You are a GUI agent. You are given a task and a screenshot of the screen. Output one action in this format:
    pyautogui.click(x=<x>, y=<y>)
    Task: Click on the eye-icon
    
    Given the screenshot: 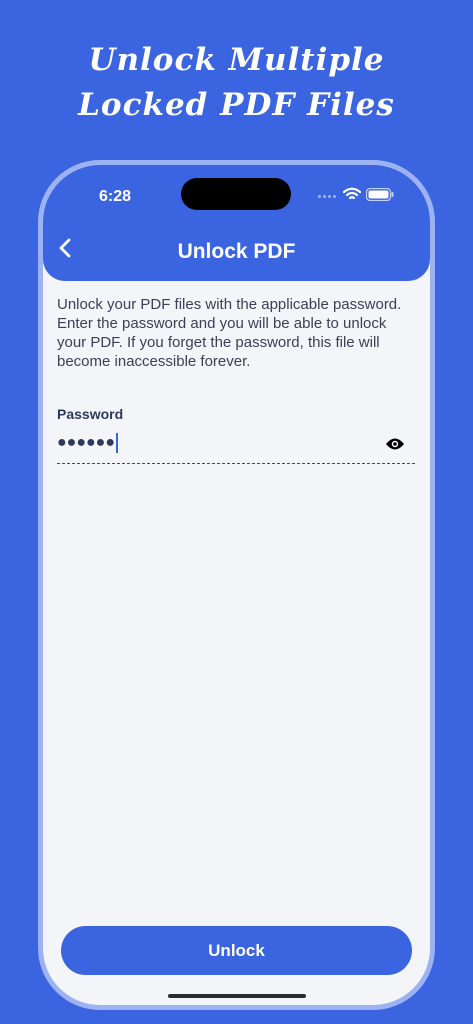 What is the action you would take?
    pyautogui.click(x=395, y=444)
    